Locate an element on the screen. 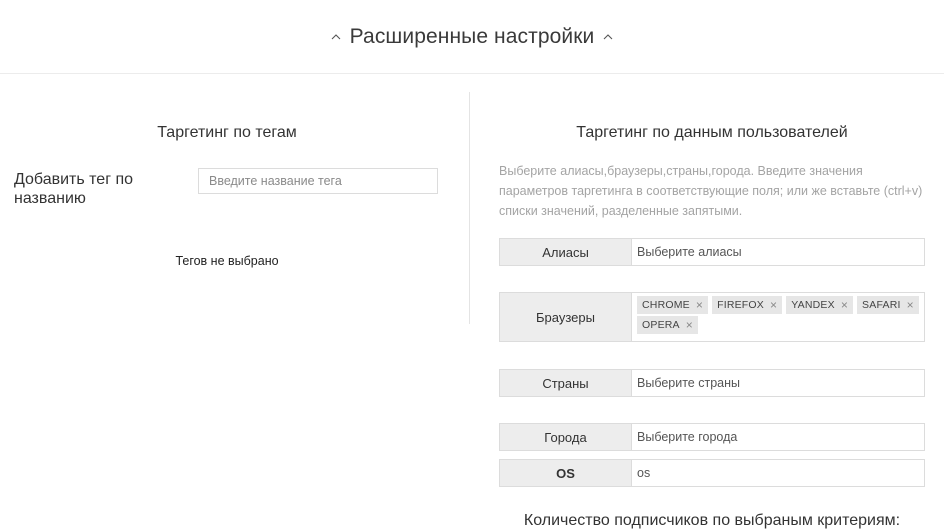 Image resolution: width=944 pixels, height=532 pixels. column-divider is located at coordinates (469, 208).